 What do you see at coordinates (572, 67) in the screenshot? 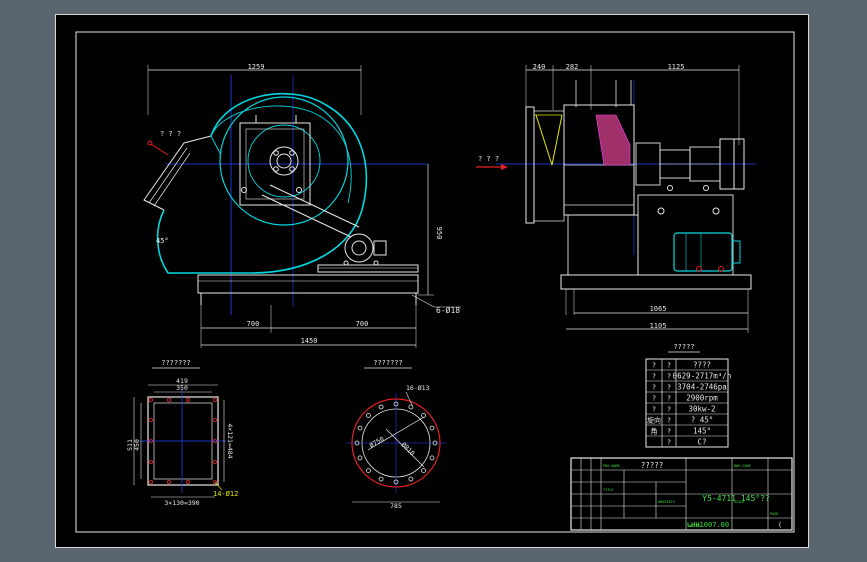
I see `dim-b: 282` at bounding box center [572, 67].